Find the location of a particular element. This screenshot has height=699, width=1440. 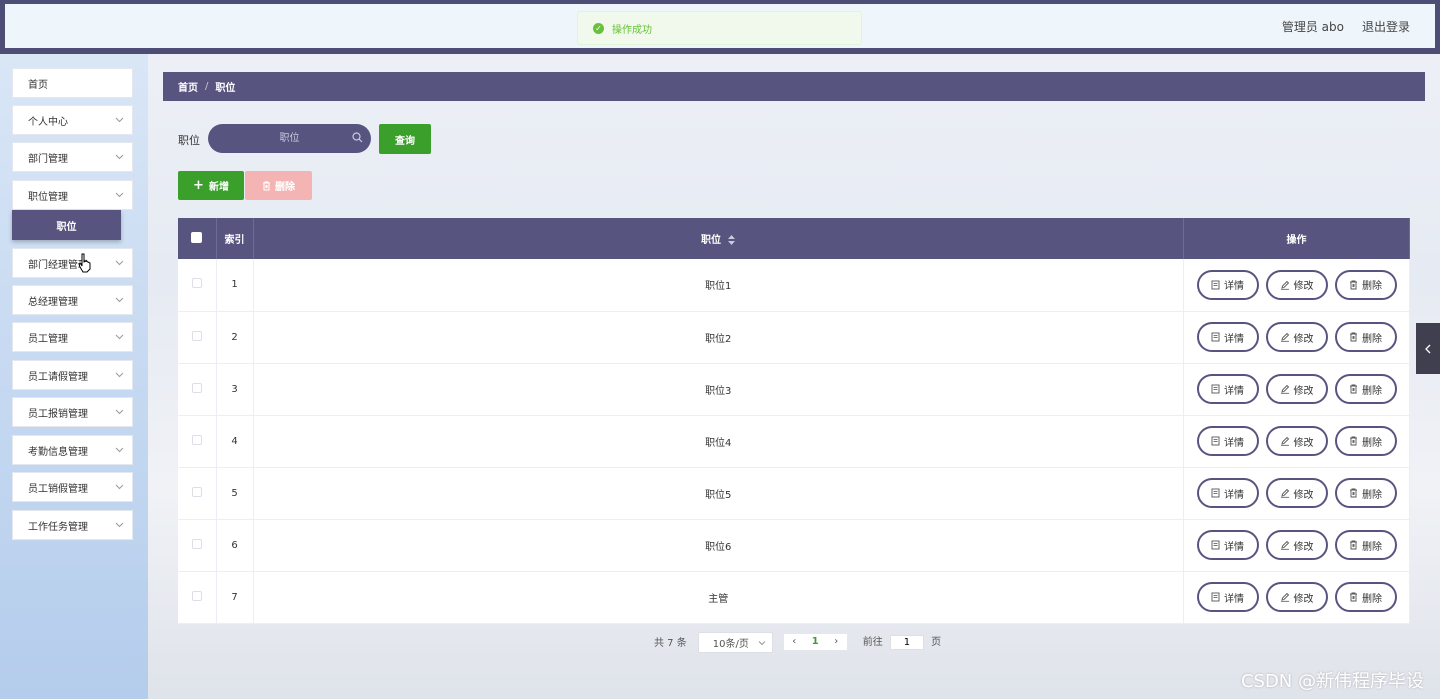

admin-user-label: 管理员 abo is located at coordinates (1313, 26).